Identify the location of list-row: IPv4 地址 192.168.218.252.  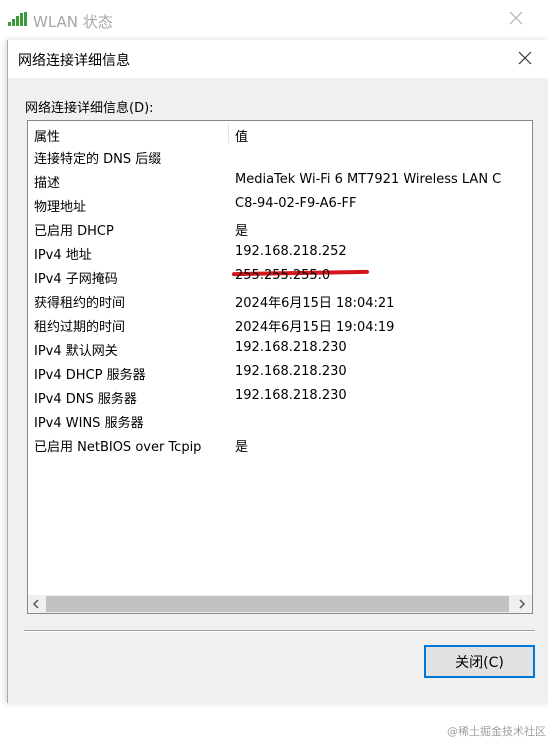
(280, 253).